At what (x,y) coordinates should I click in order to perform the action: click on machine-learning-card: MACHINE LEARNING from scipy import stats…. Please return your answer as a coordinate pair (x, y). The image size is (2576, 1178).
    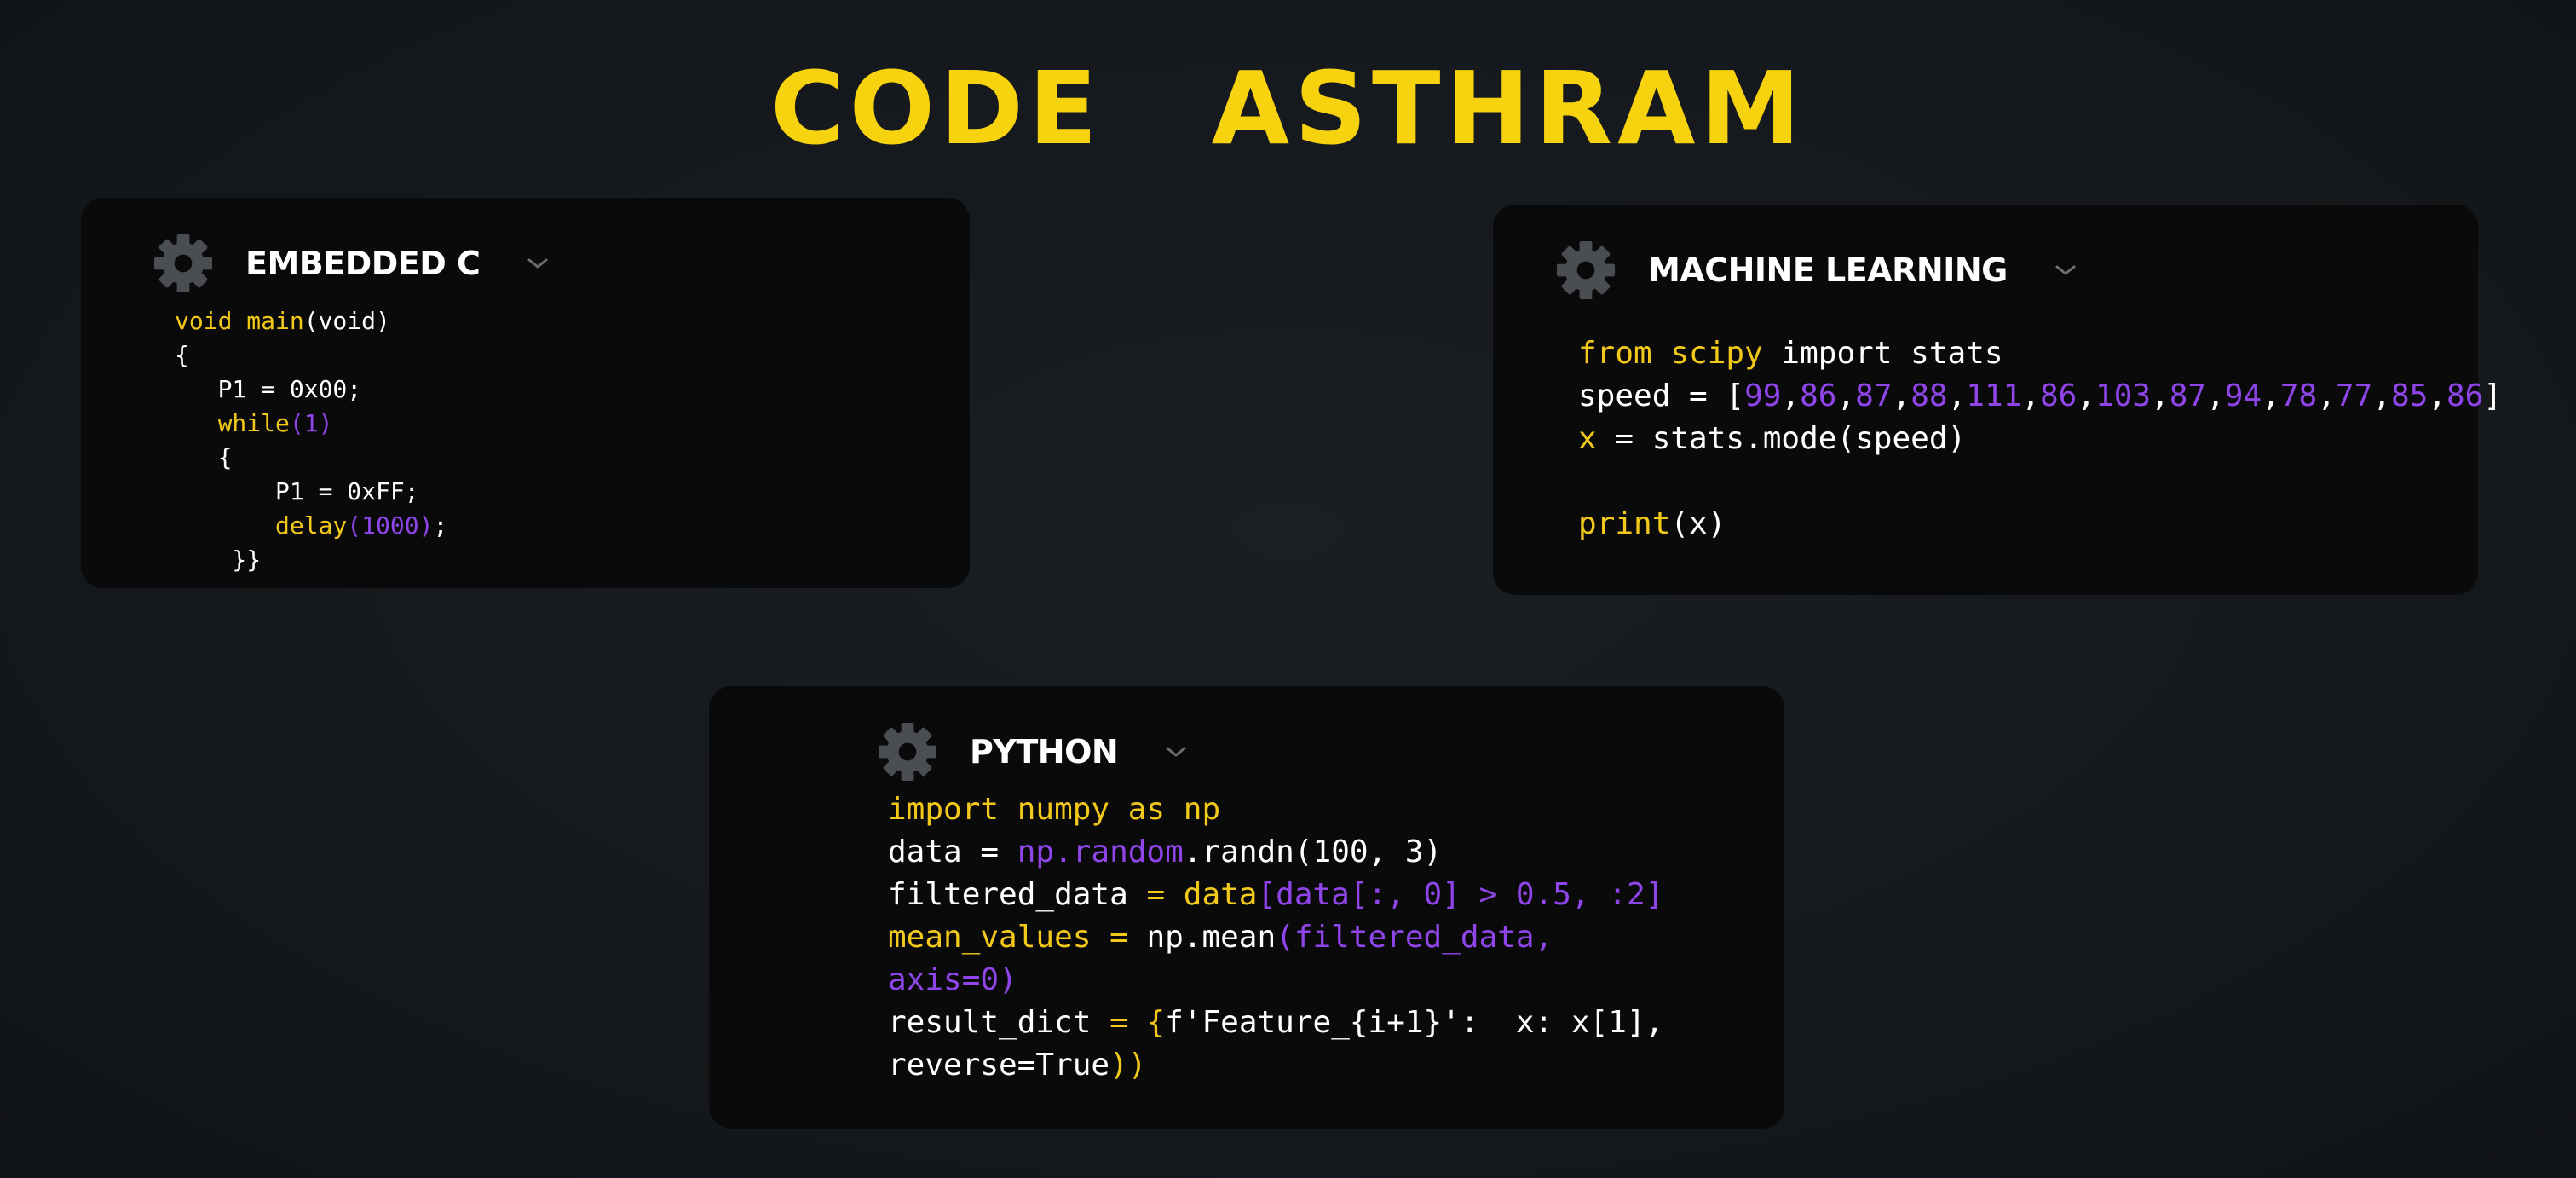
    Looking at the image, I should click on (1997, 400).